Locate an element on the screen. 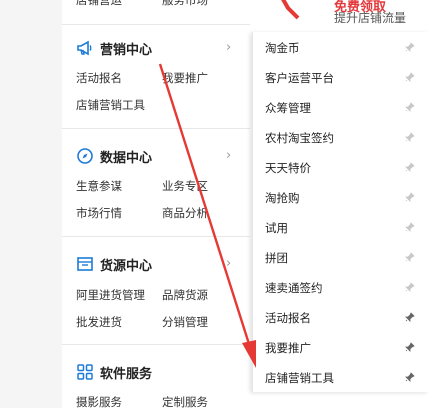  section-header-marketing: 营销中心 is located at coordinates (114, 48).